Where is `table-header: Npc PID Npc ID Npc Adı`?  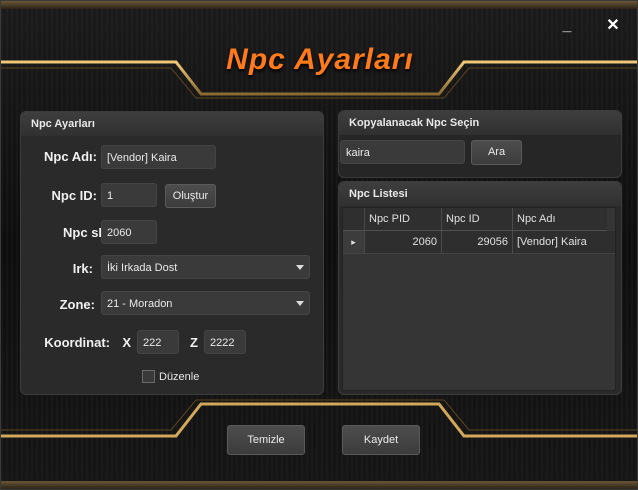 table-header: Npc PID Npc ID Npc Adı is located at coordinates (475, 219).